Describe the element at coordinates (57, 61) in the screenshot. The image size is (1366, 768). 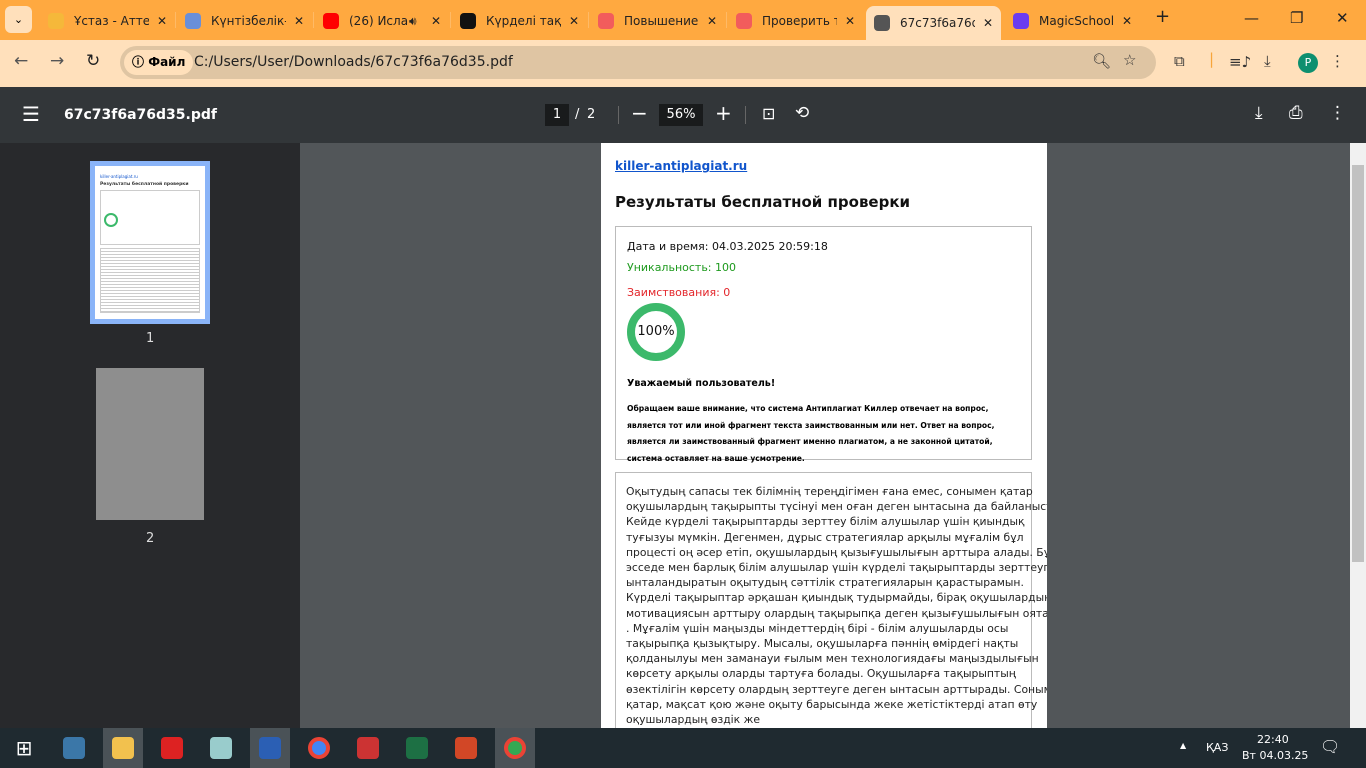
I see `forward-button: →` at that location.